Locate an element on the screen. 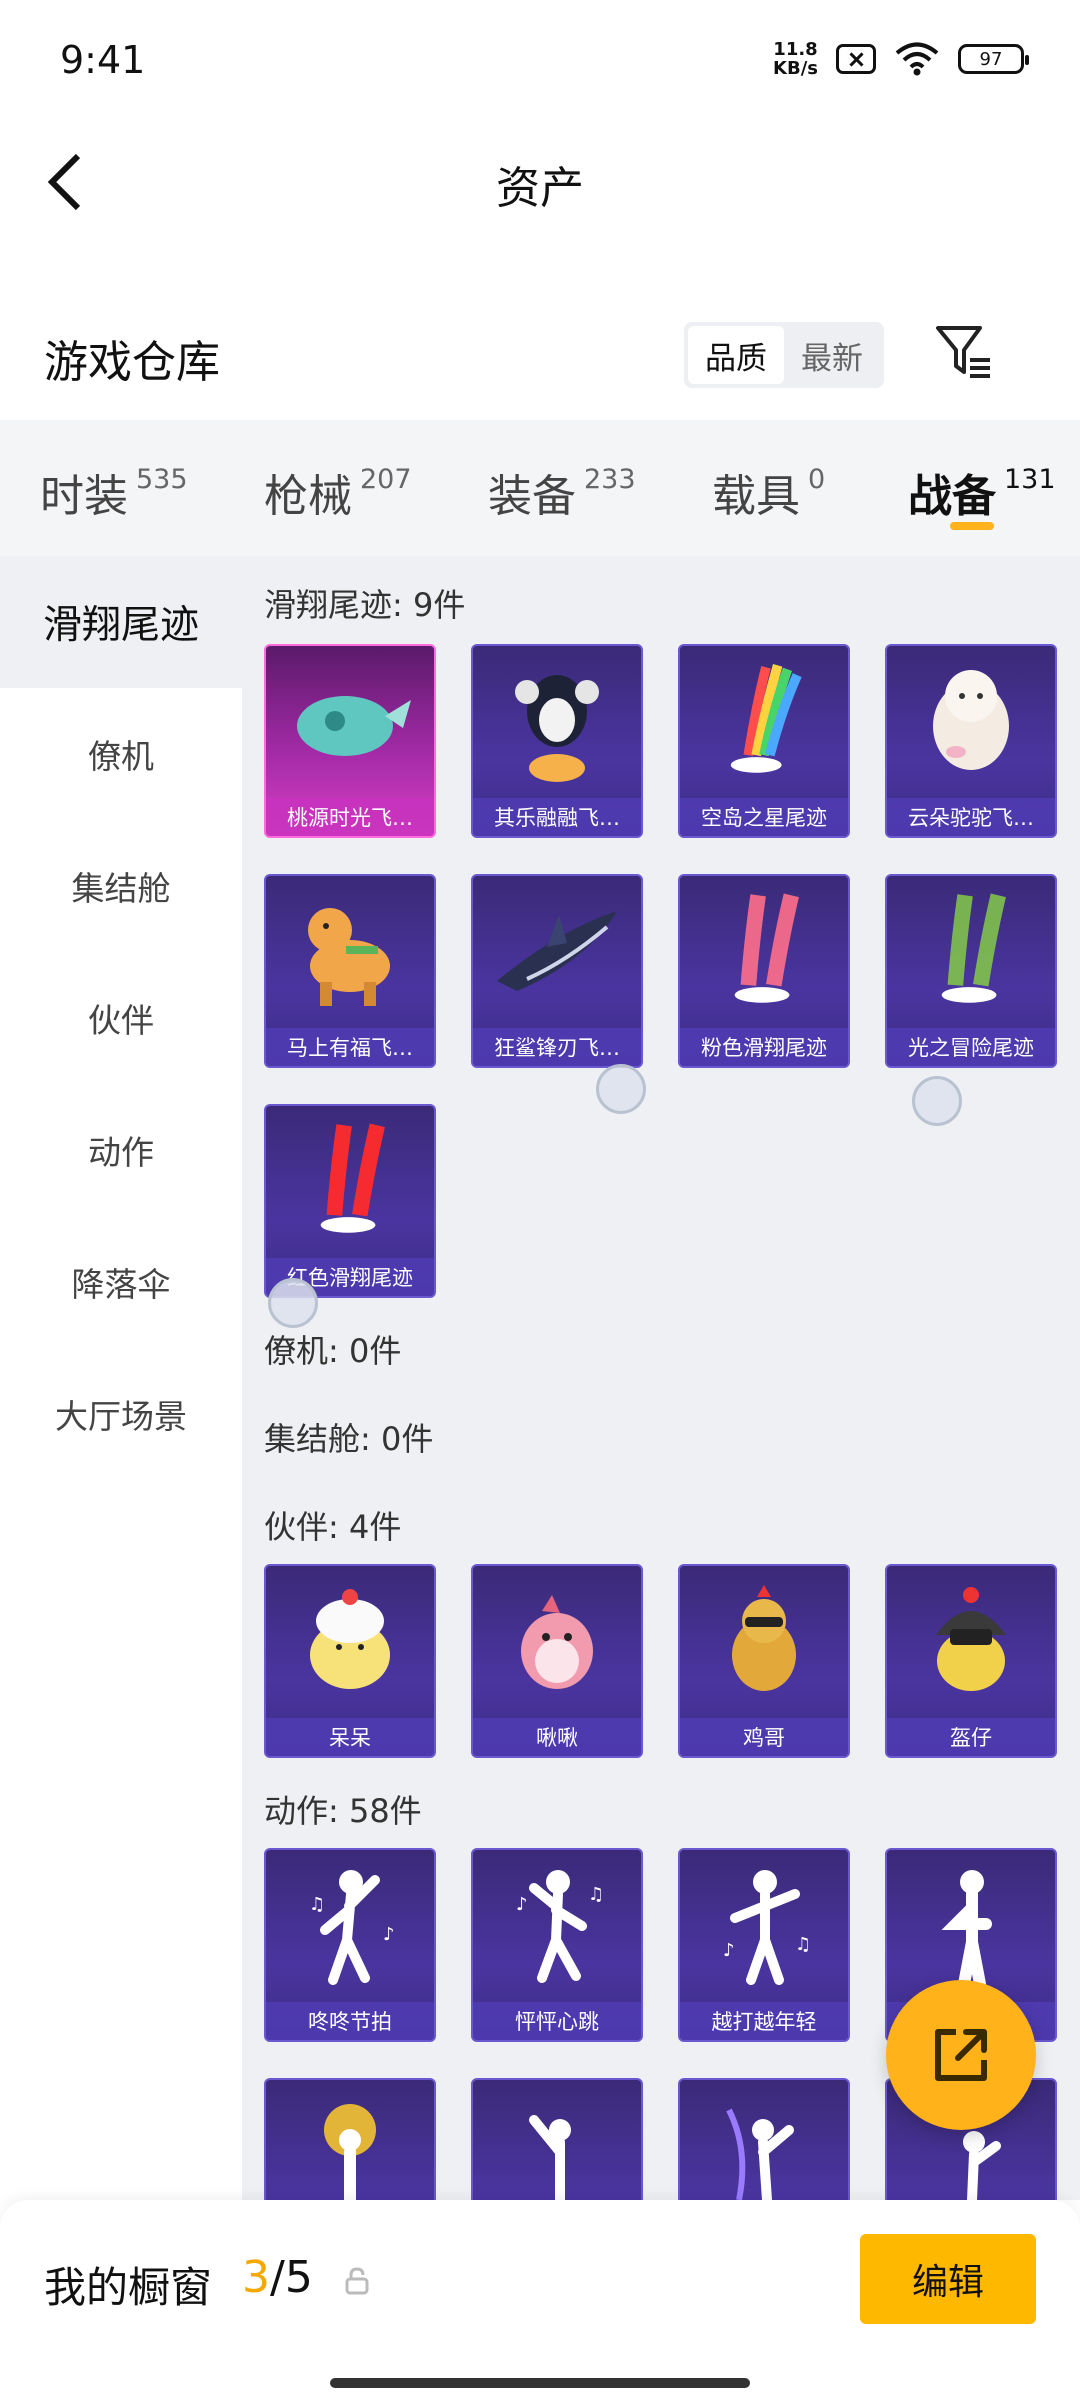  sidebar-item-rally-pod: 集结舱 is located at coordinates (121, 886).